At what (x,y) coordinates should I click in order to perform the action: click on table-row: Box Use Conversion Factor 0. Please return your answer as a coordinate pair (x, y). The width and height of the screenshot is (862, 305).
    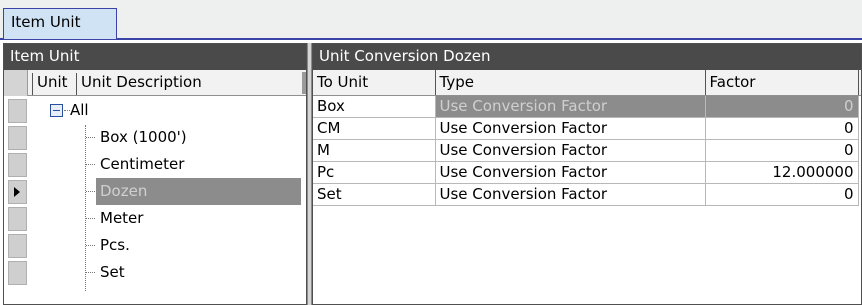
    Looking at the image, I should click on (587, 106).